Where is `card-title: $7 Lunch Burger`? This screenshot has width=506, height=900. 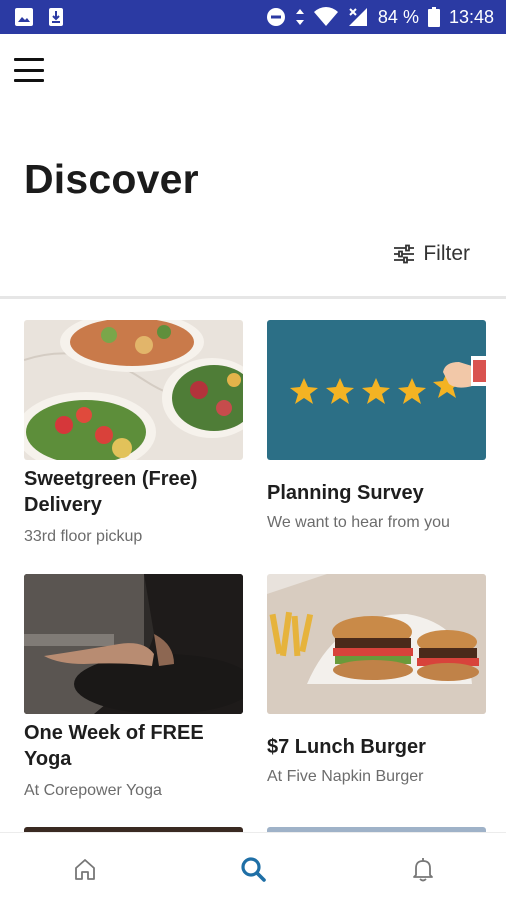
card-title: $7 Lunch Burger is located at coordinates (346, 747).